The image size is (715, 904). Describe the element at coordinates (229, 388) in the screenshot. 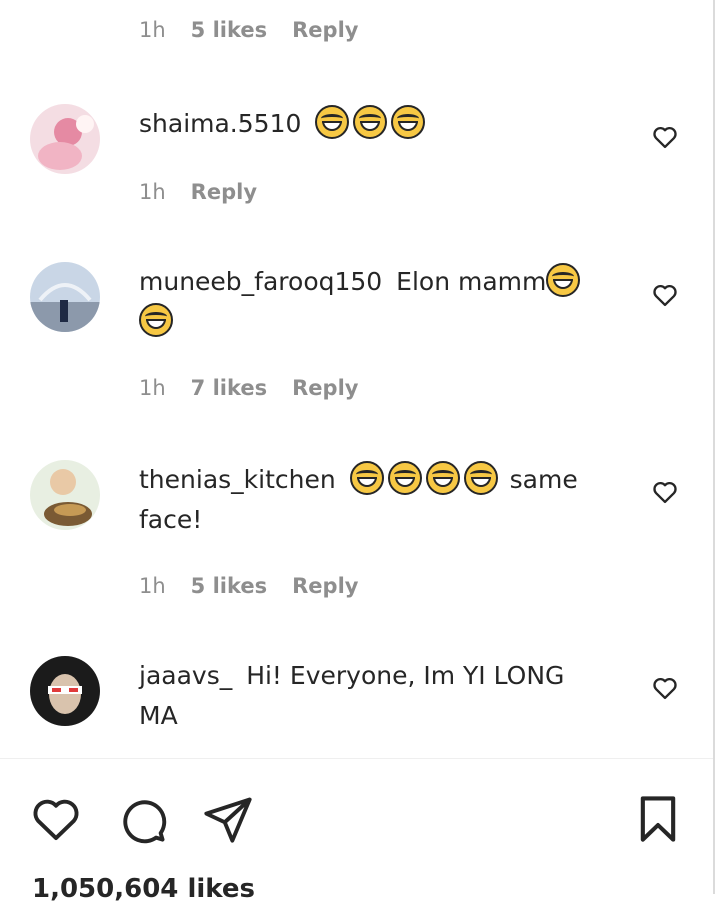

I see `comment-likes: 7 likes` at that location.